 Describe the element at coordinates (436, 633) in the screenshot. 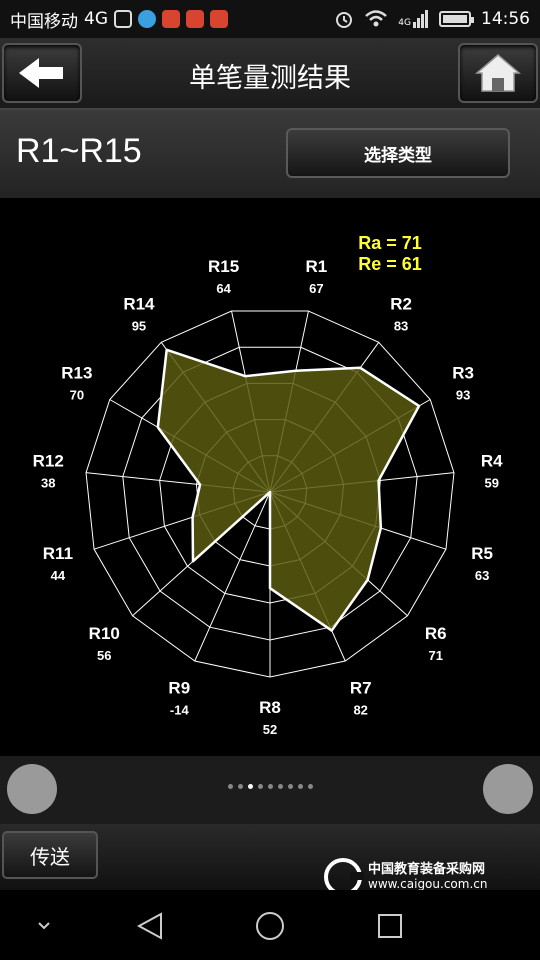

I see `axis-label: R6` at that location.